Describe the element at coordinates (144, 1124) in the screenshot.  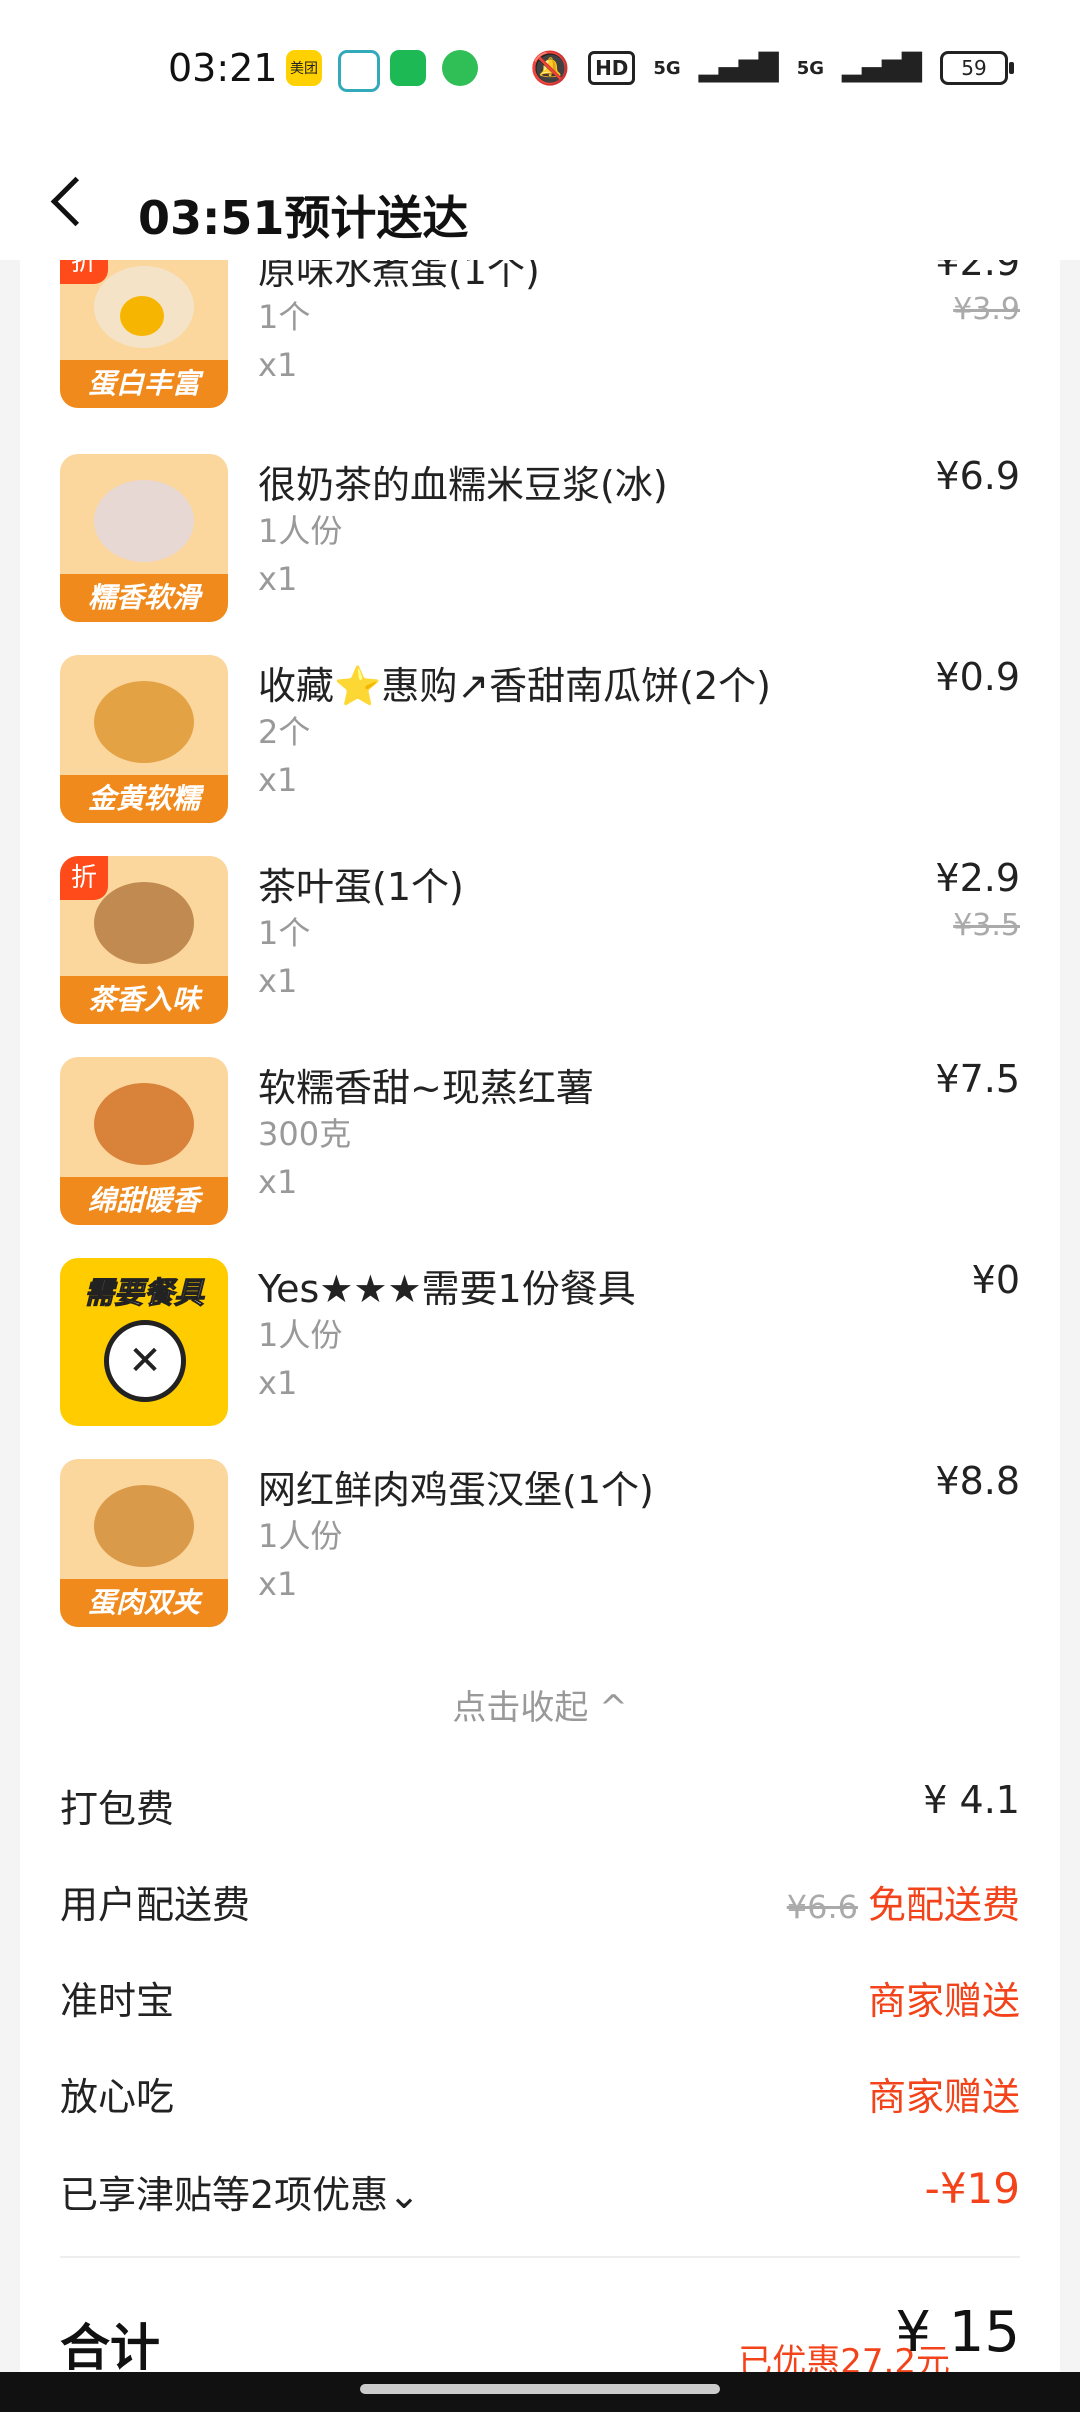
I see `sweet-potato-icon` at that location.